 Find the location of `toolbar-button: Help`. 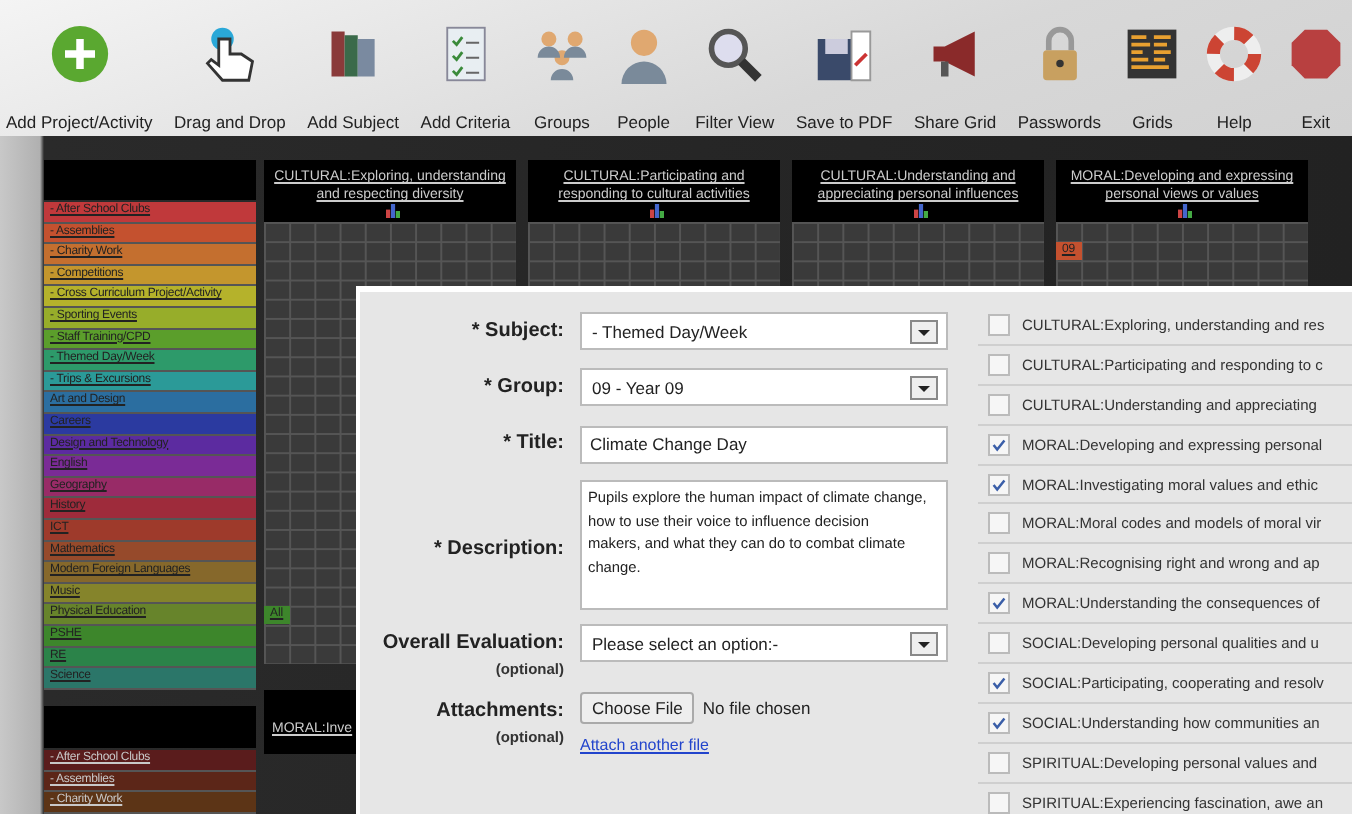

toolbar-button: Help is located at coordinates (1234, 78).